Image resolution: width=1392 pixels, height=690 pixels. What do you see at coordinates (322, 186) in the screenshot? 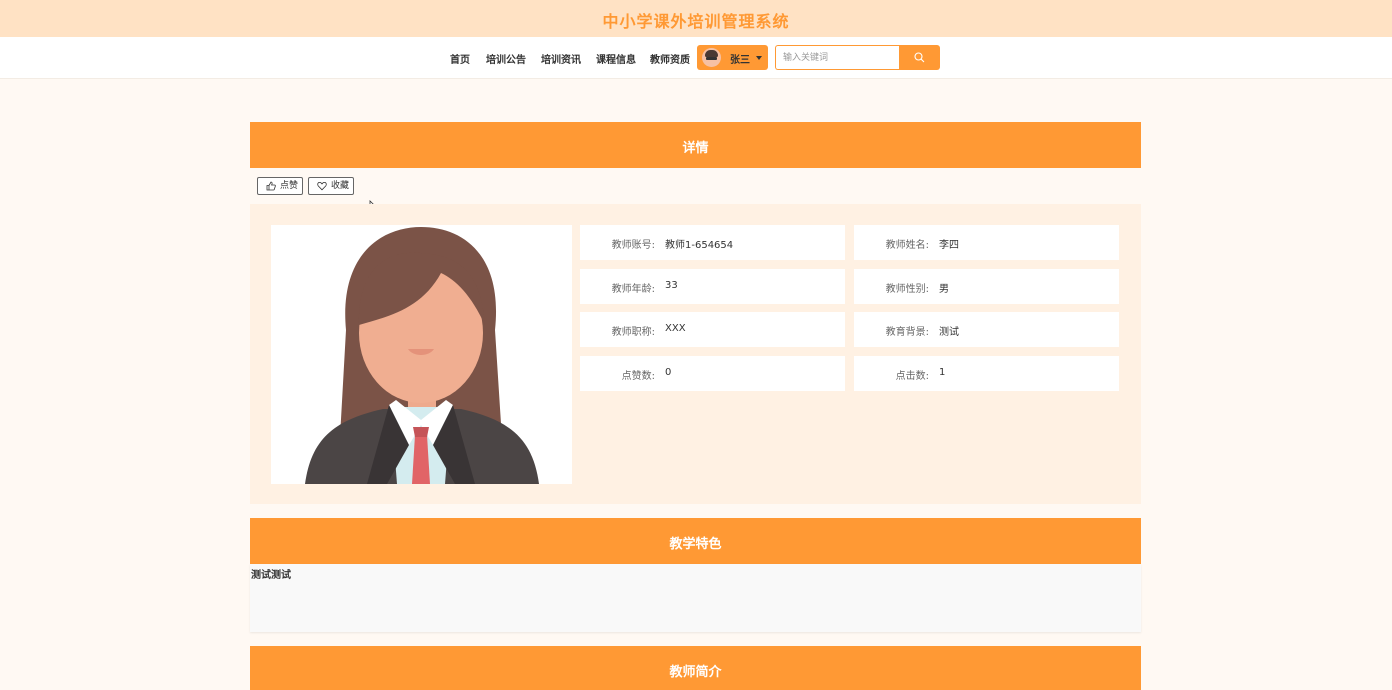
I see `heart-icon` at bounding box center [322, 186].